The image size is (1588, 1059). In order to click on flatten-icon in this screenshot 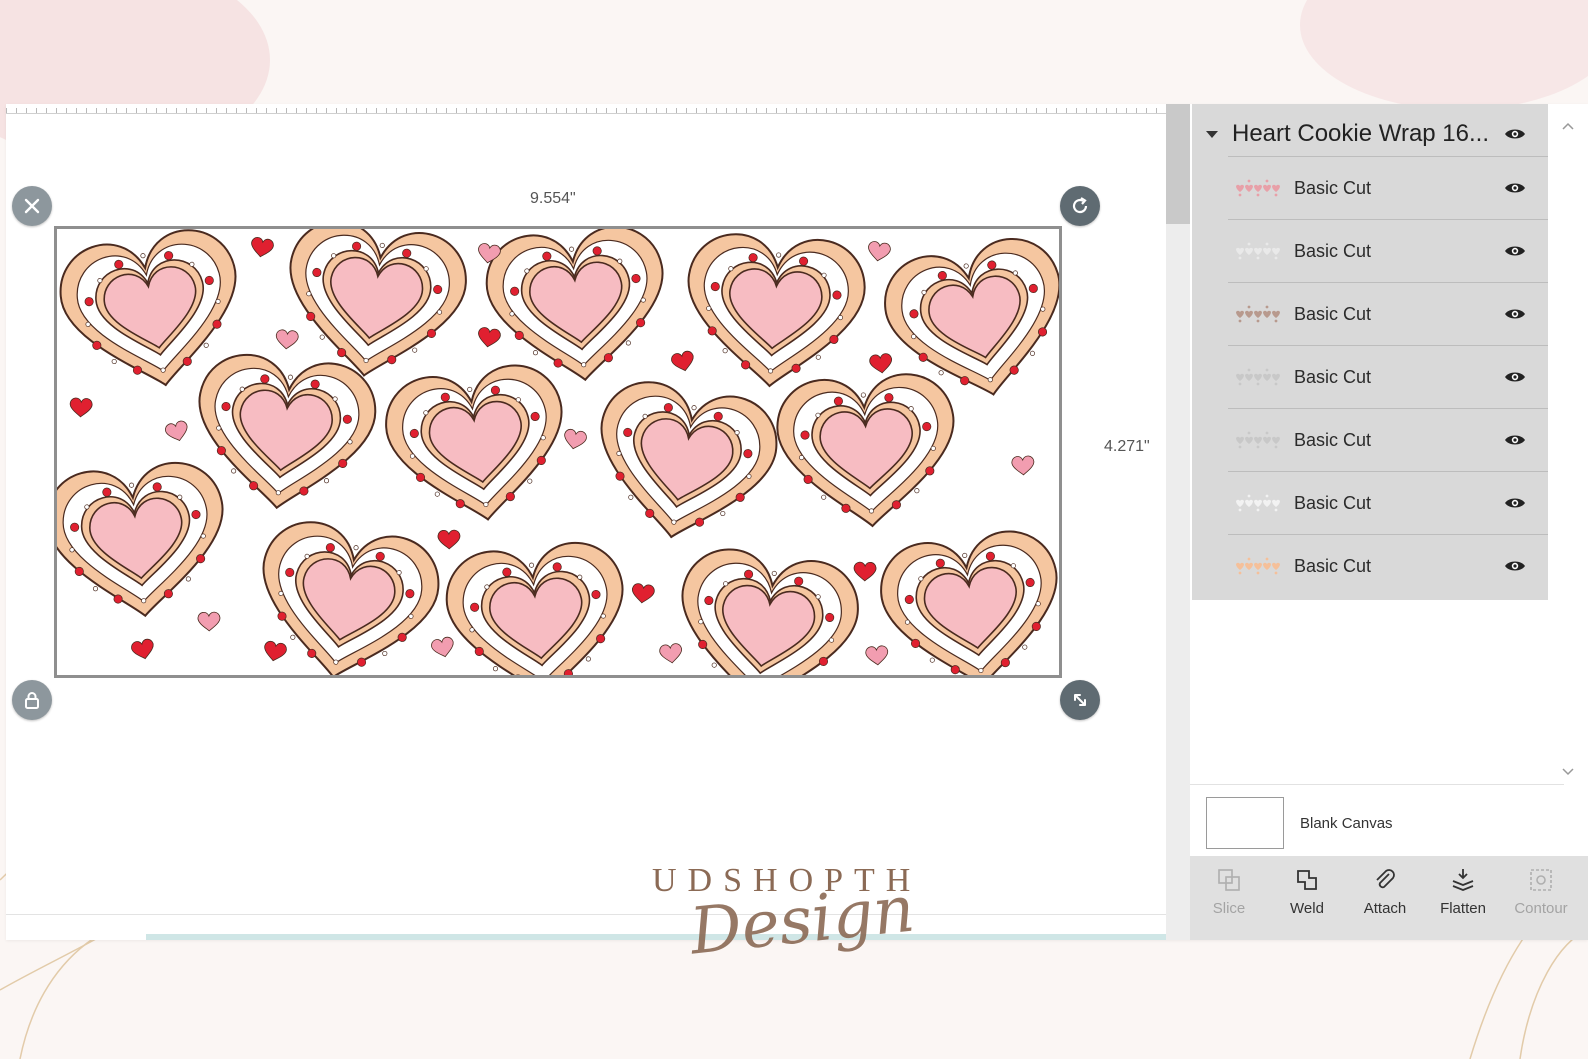, I will do `click(1463, 880)`.